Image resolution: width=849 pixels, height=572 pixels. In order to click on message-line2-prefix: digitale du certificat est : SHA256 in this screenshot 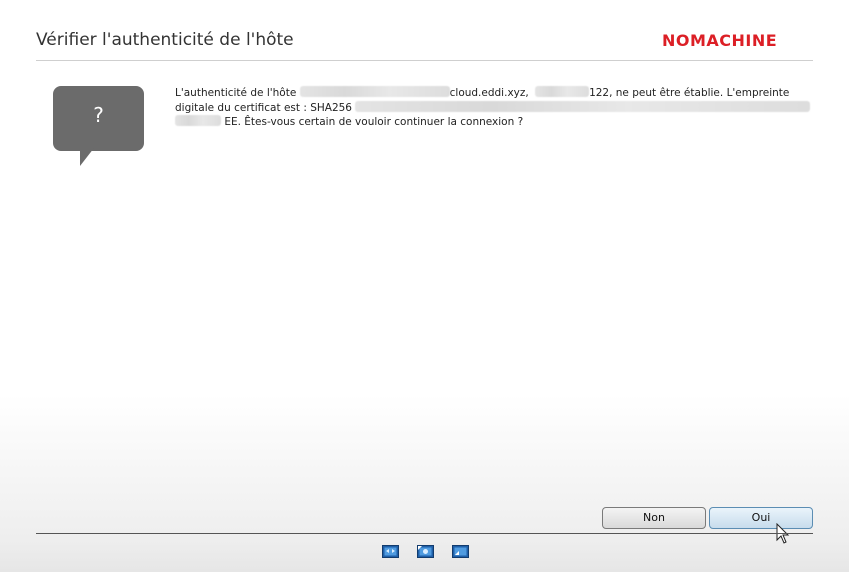, I will do `click(263, 107)`.